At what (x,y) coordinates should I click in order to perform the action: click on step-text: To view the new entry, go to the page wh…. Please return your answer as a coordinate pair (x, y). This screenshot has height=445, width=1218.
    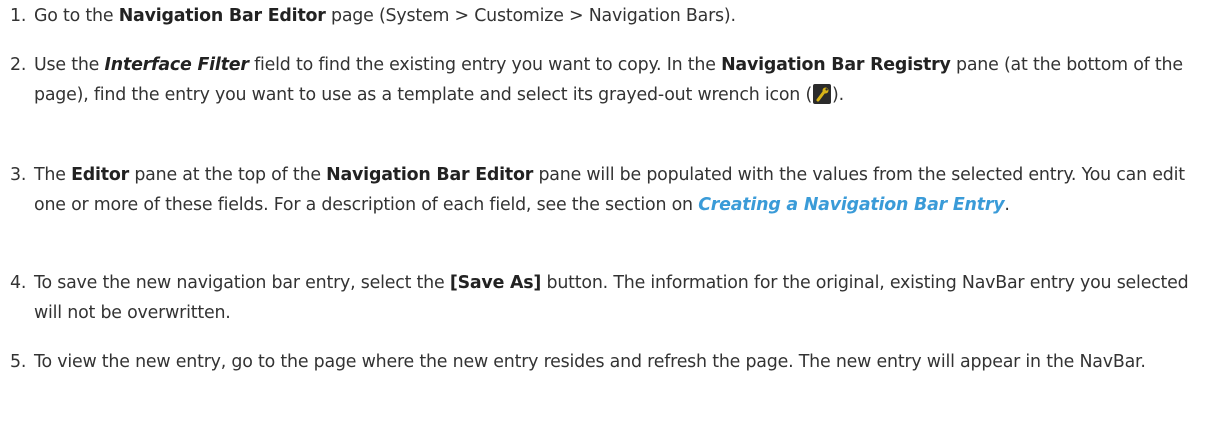
    Looking at the image, I should click on (622, 362).